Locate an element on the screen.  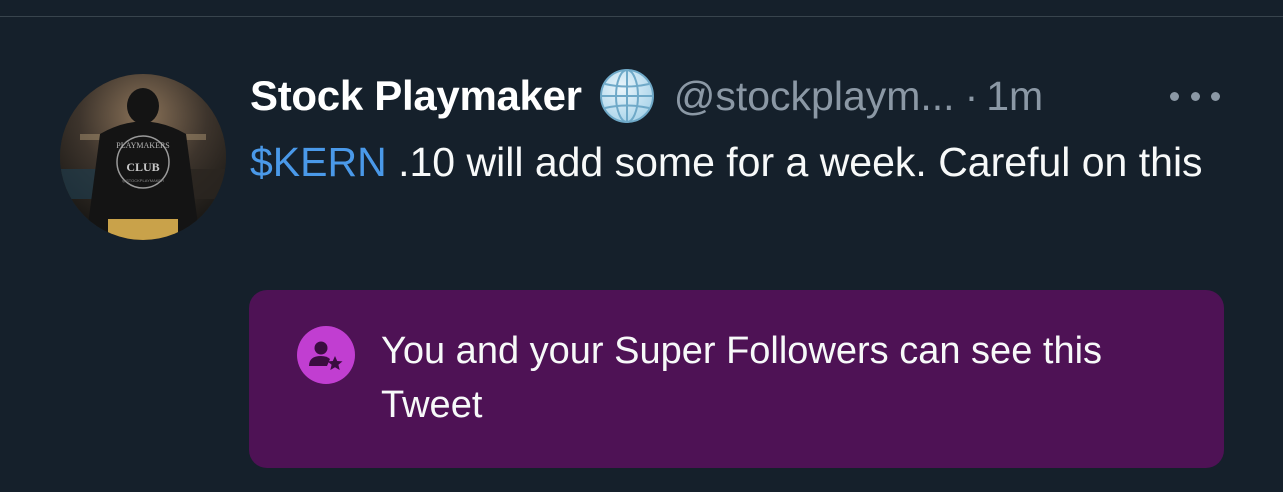
tweet-header: Stock Playmaker @stockplaym... · 1m is located at coordinates (646, 96).